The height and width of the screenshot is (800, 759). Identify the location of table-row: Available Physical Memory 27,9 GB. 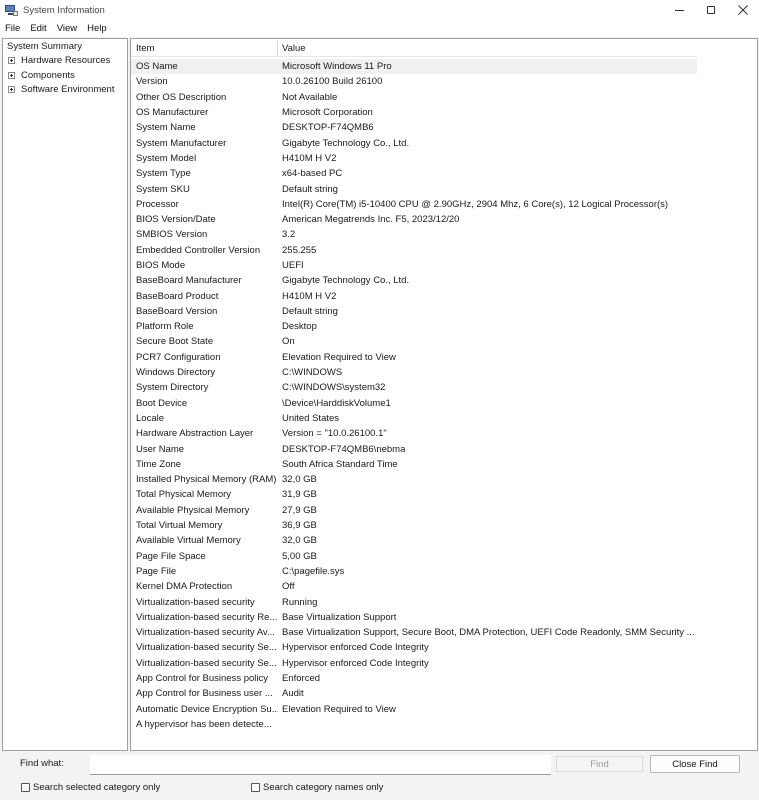
(444, 510).